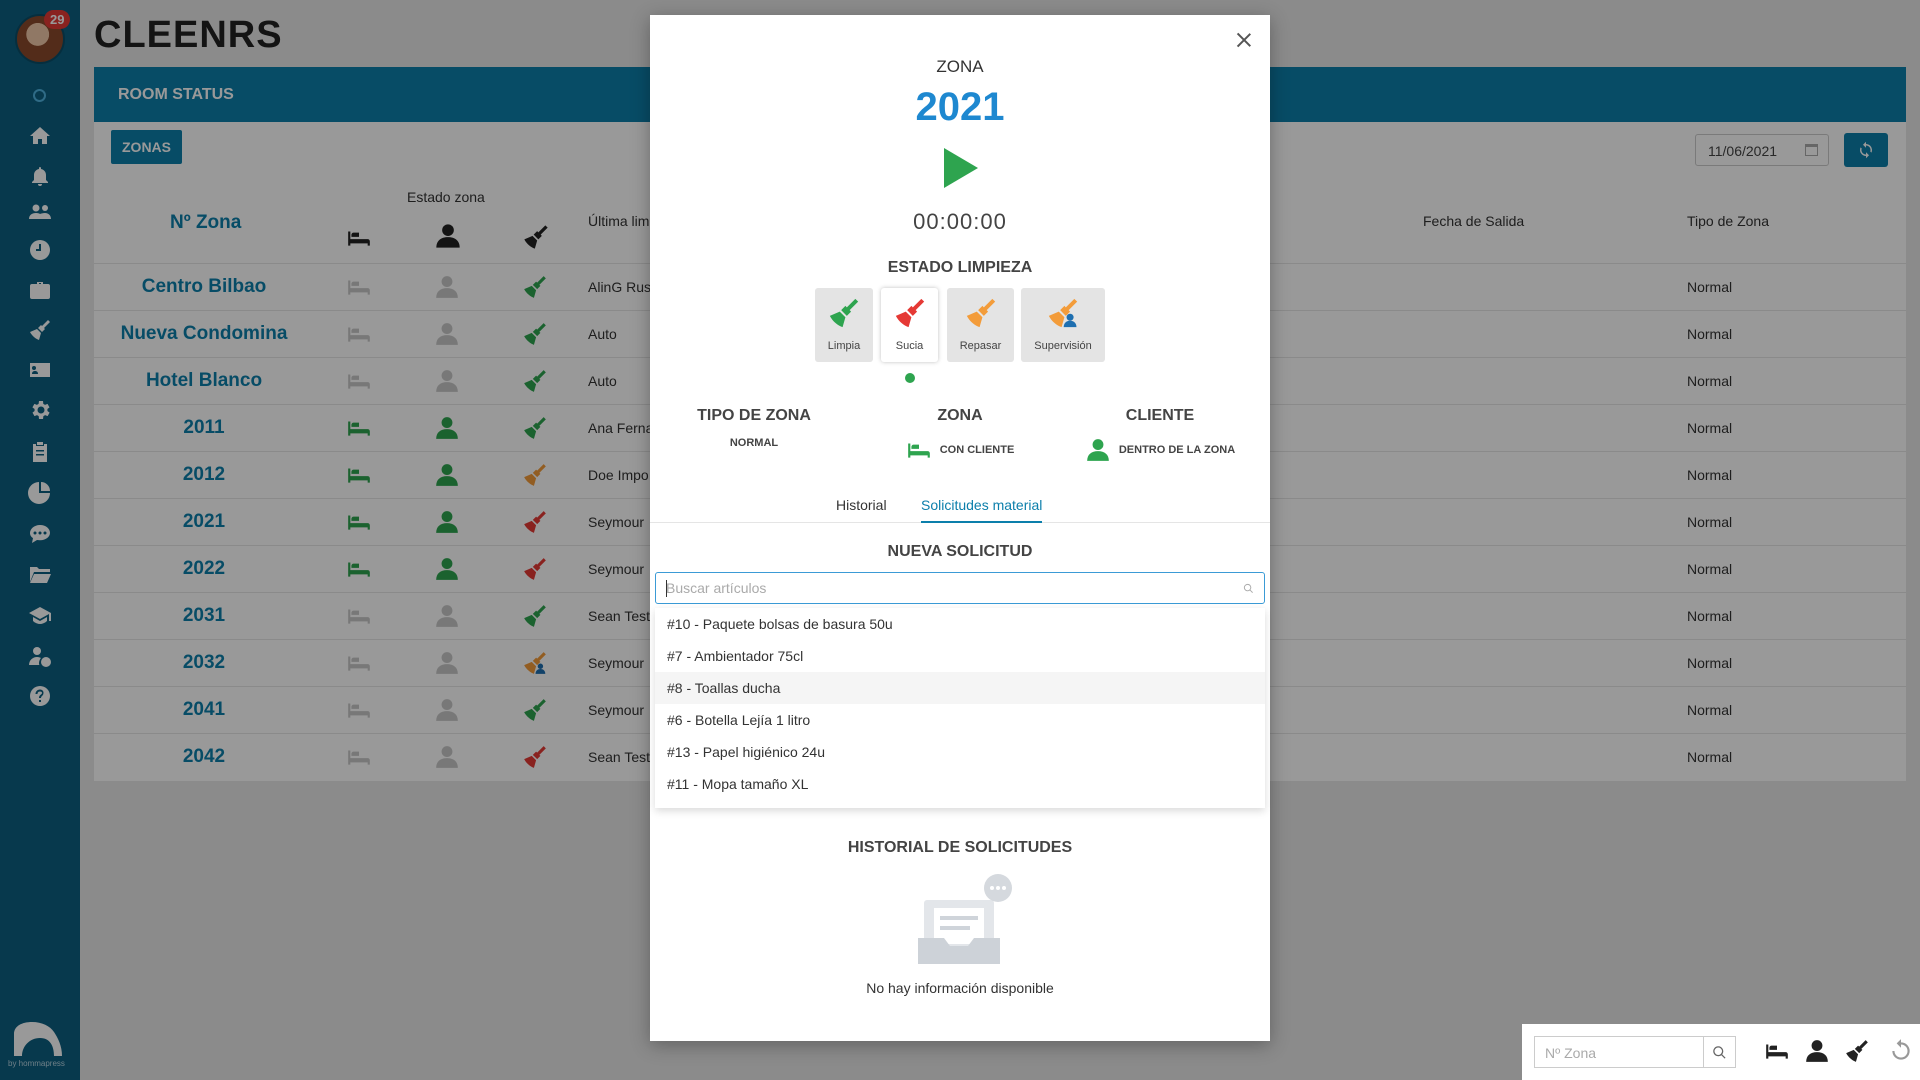  I want to click on estado-option-label: Supervisión, so click(1063, 346).